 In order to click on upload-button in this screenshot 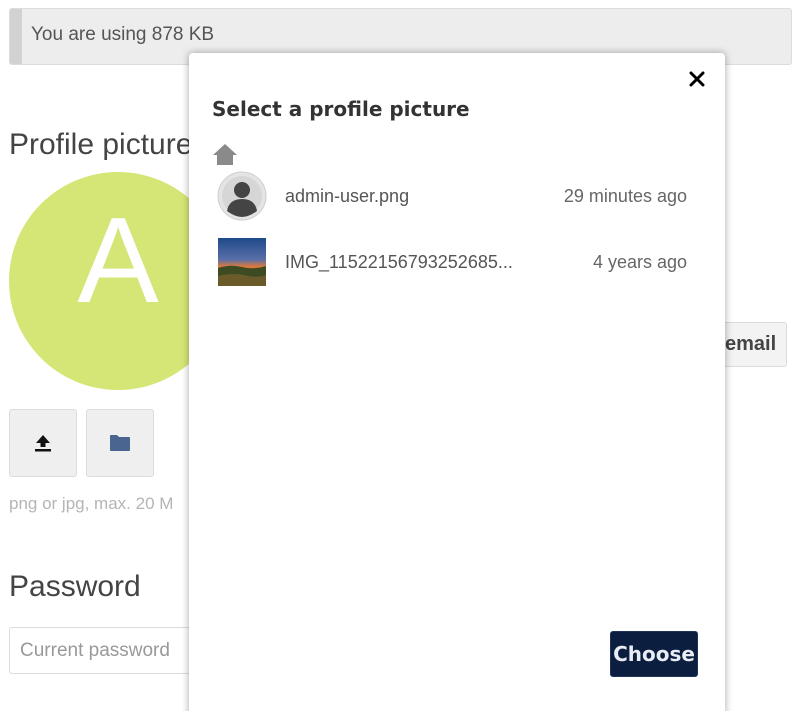, I will do `click(43, 443)`.